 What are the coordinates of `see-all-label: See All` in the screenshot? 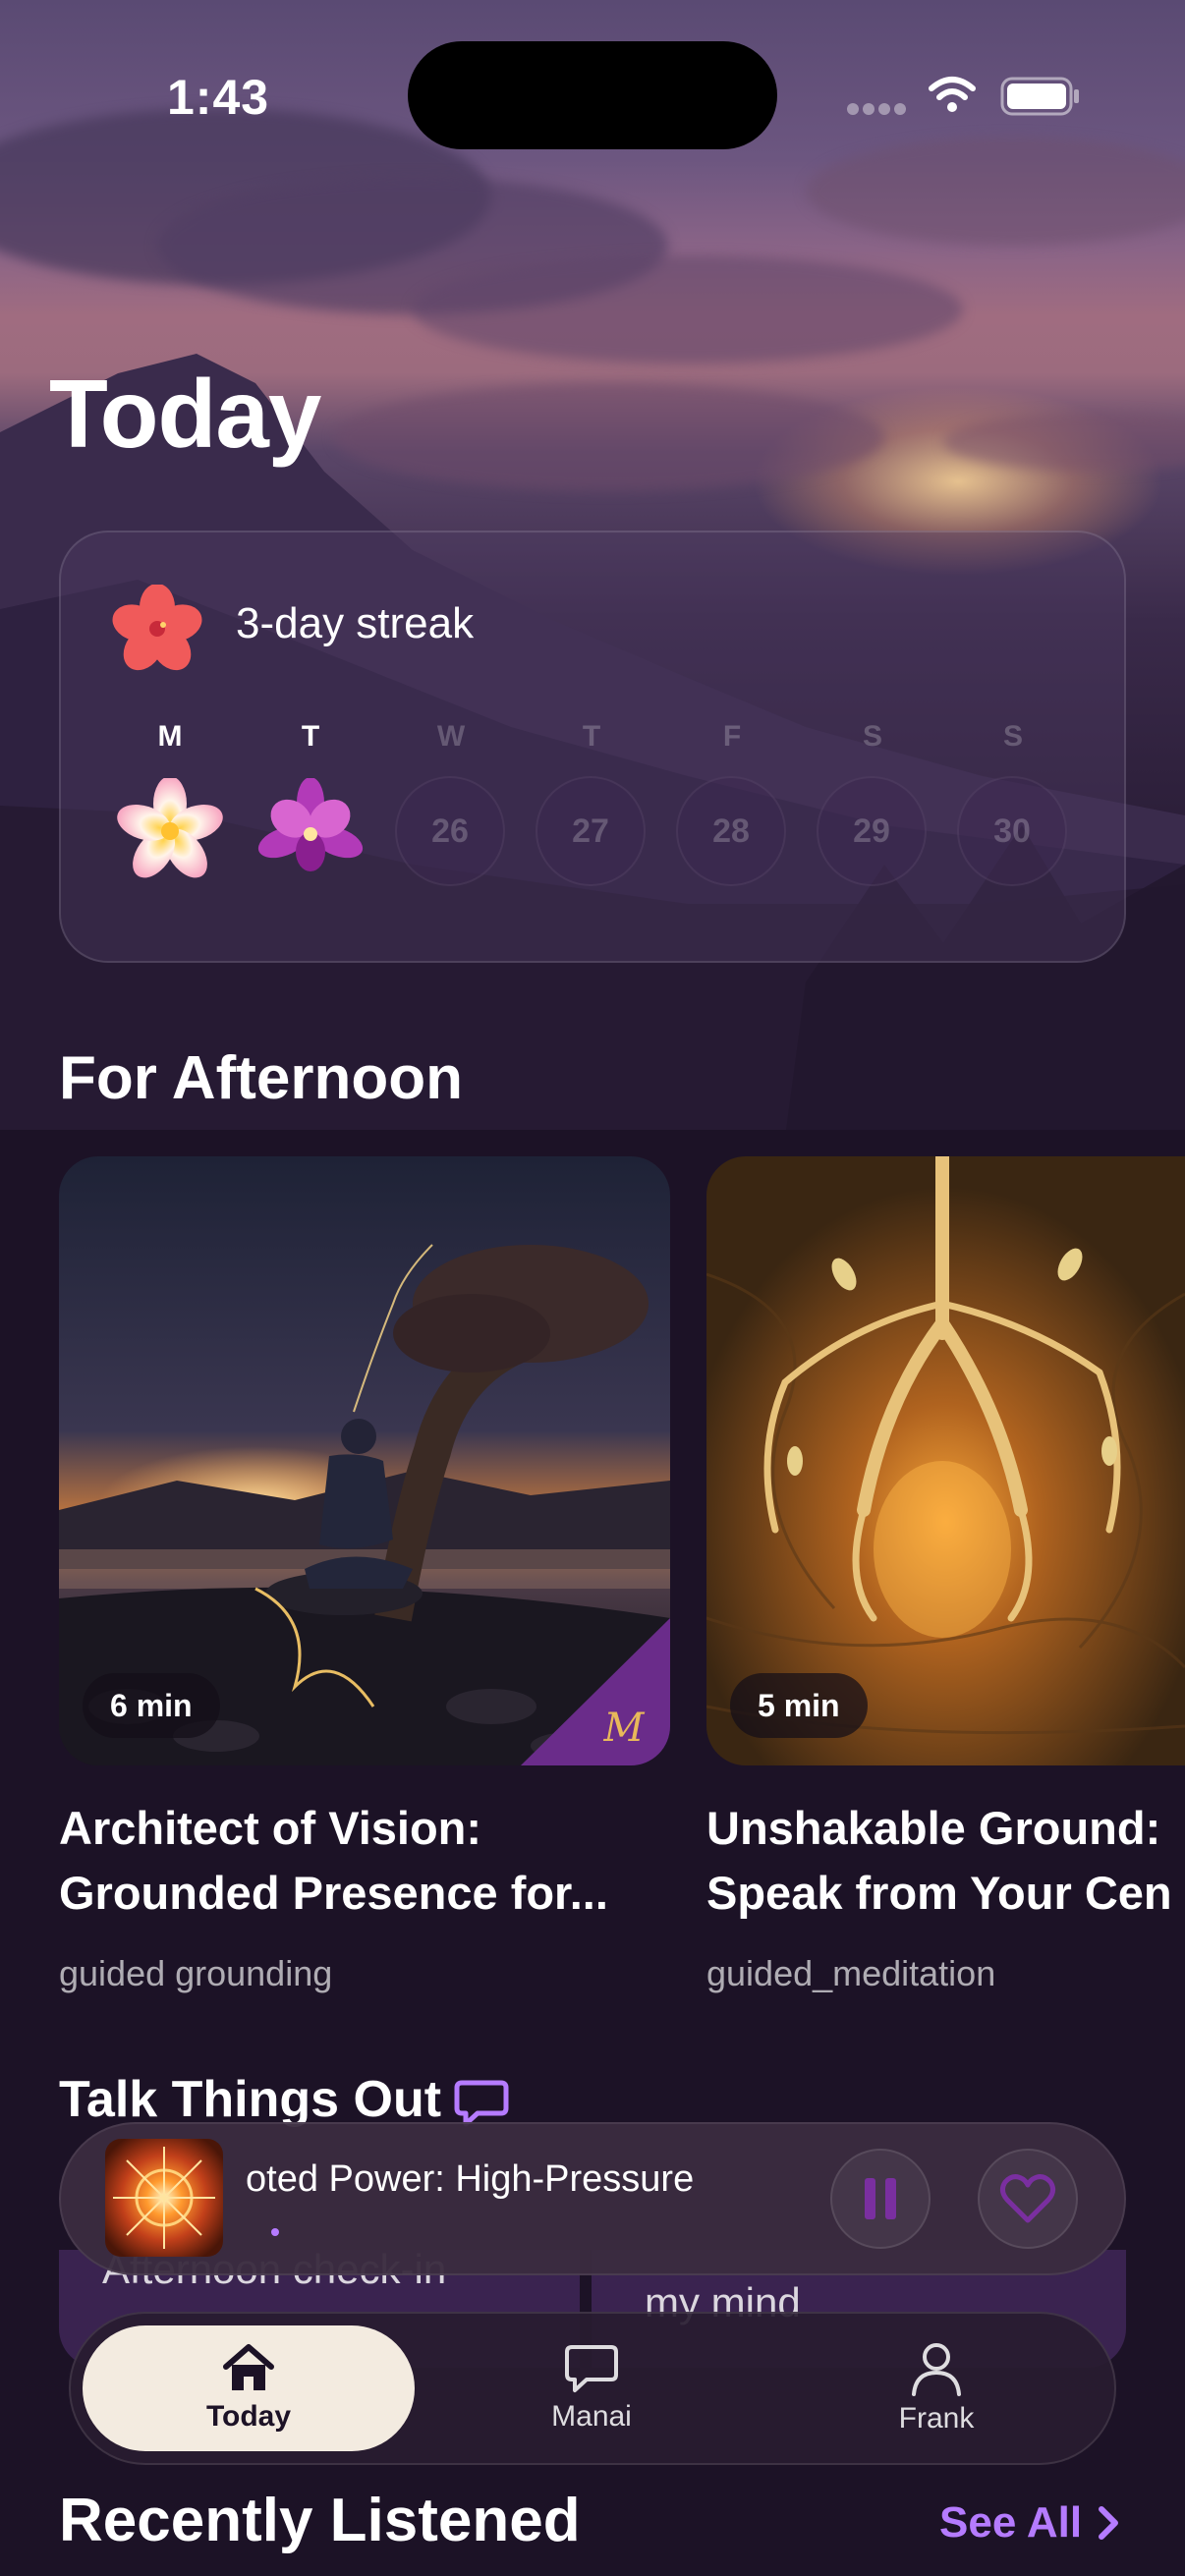 It's located at (1011, 2522).